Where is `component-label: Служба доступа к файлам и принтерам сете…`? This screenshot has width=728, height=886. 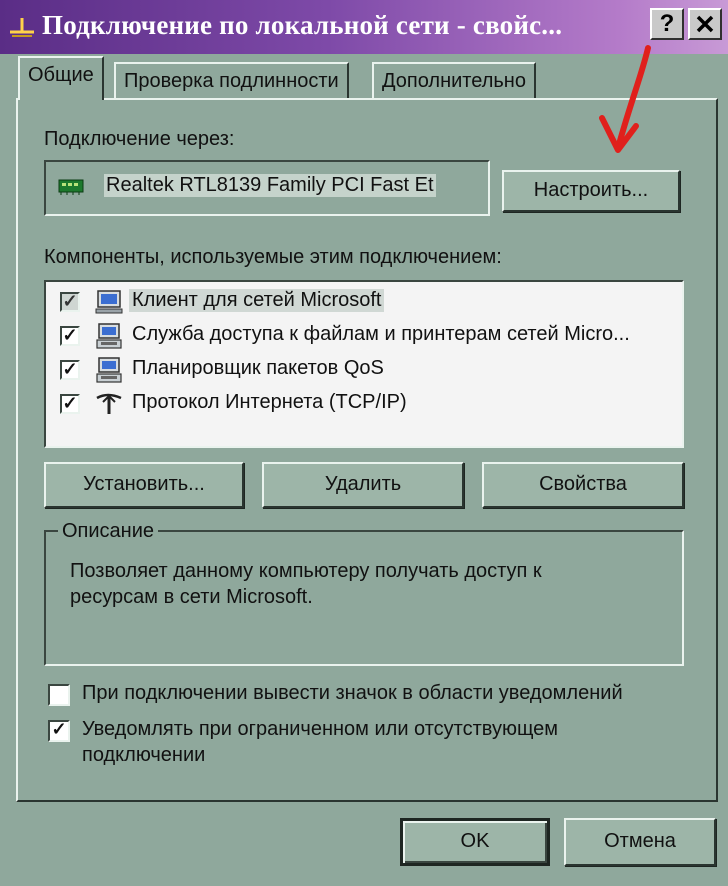 component-label: Служба доступа к файлам и принтерам сете… is located at coordinates (381, 334).